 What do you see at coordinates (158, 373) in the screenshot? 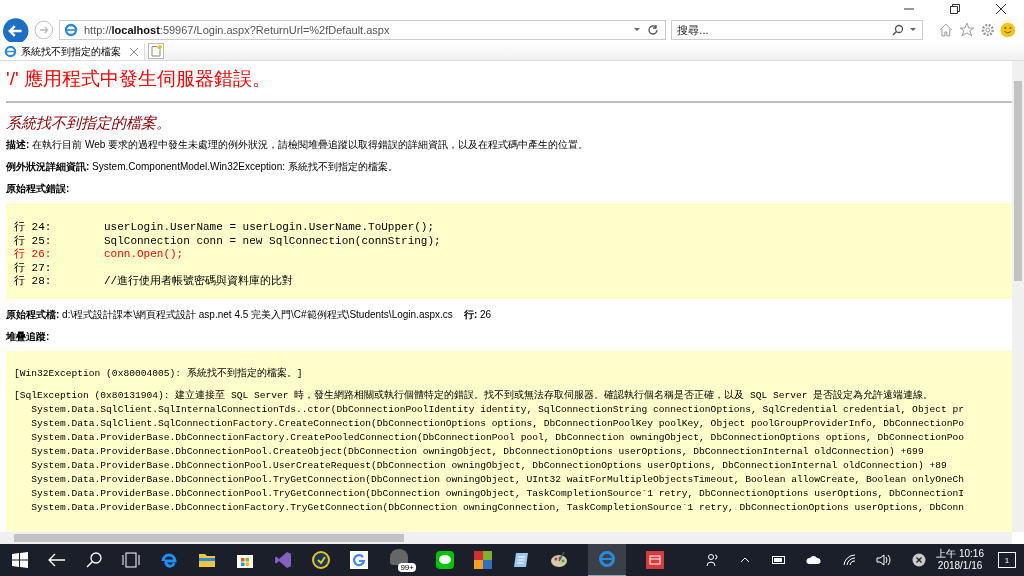
I see `stack-trace-line: [Win32Exception (0x80004005): 系統找不到指定的檔案。]` at bounding box center [158, 373].